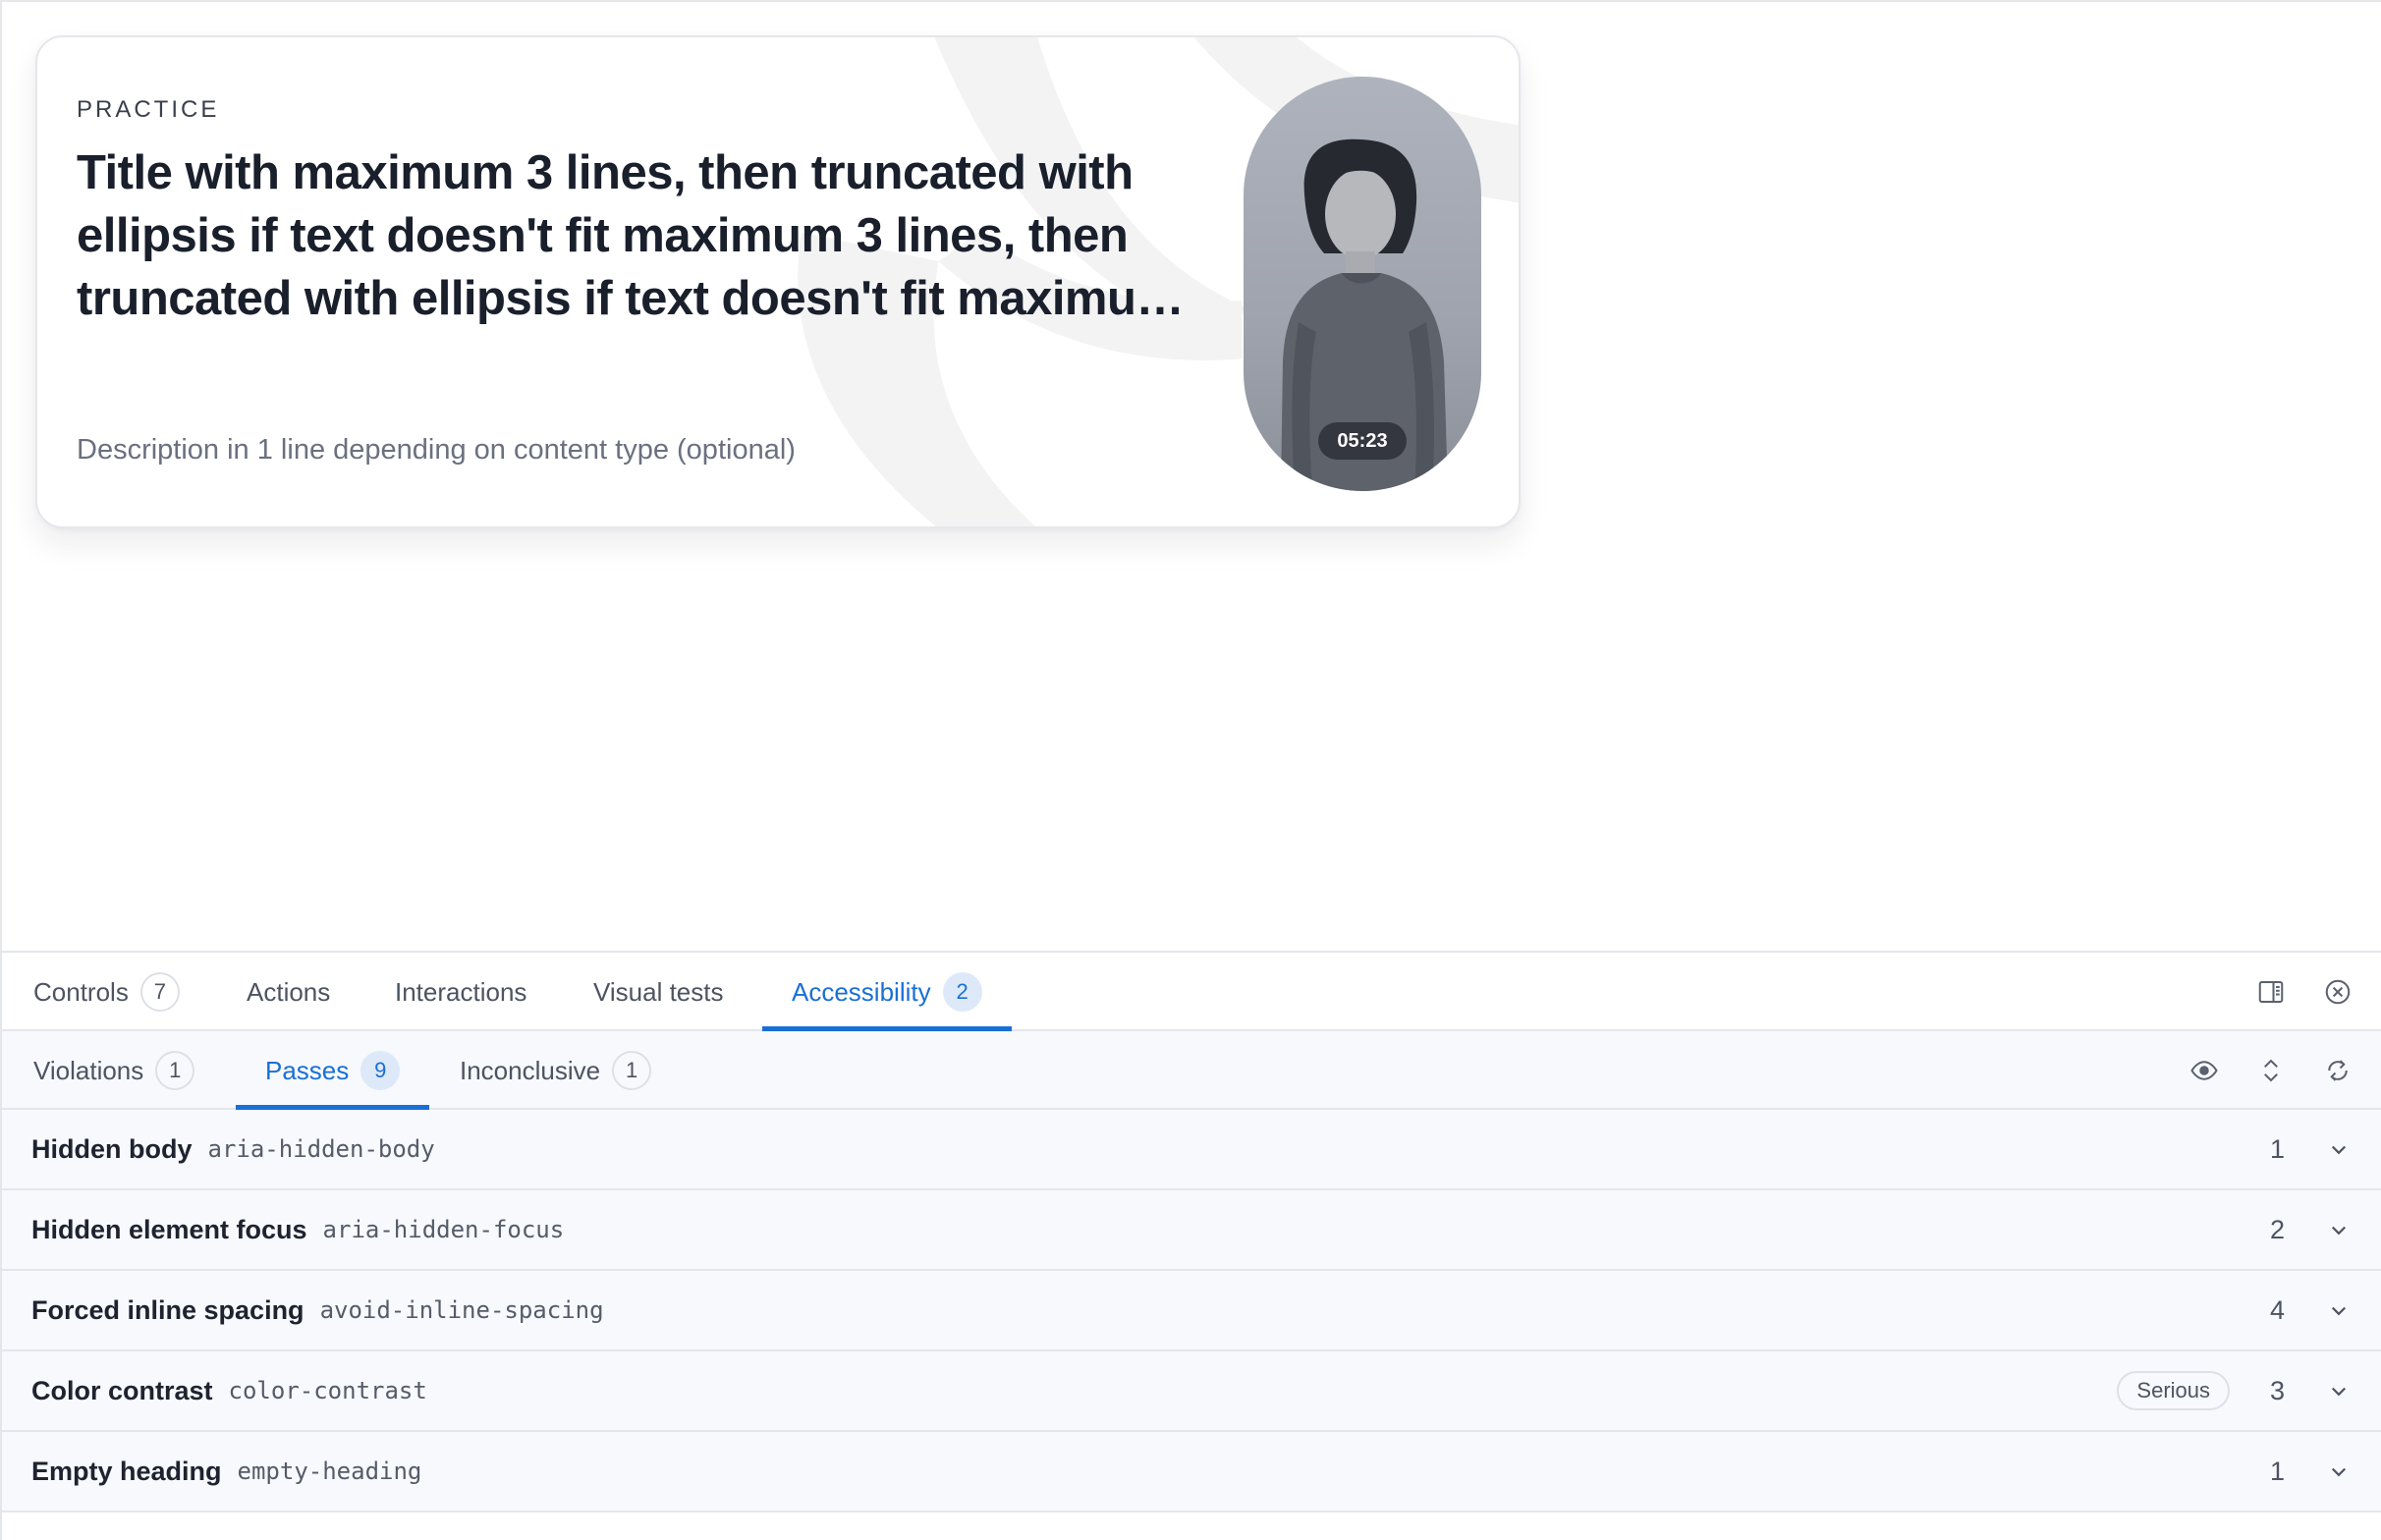 The width and height of the screenshot is (2381, 1540). Describe the element at coordinates (2271, 992) in the screenshot. I see `panel-layout-icon` at that location.